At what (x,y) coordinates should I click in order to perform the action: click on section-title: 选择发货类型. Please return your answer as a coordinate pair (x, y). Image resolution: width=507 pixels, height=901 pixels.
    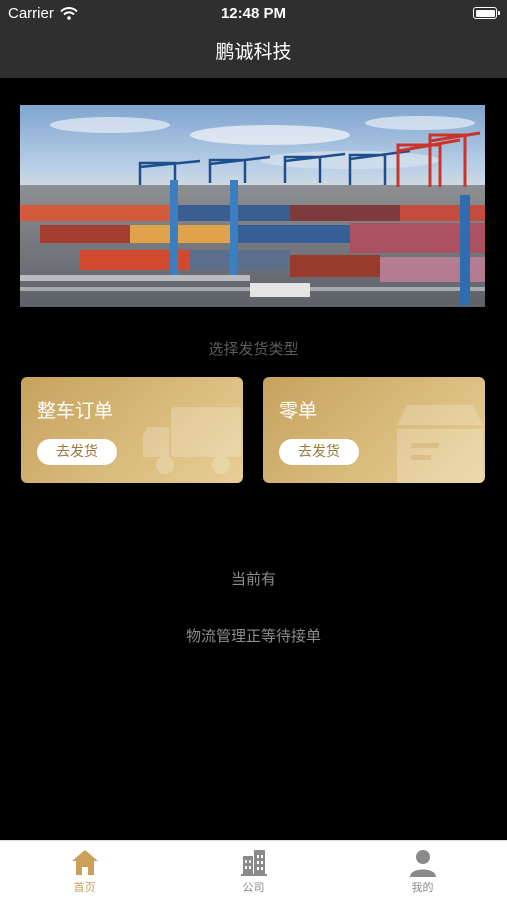
    Looking at the image, I should click on (253, 349).